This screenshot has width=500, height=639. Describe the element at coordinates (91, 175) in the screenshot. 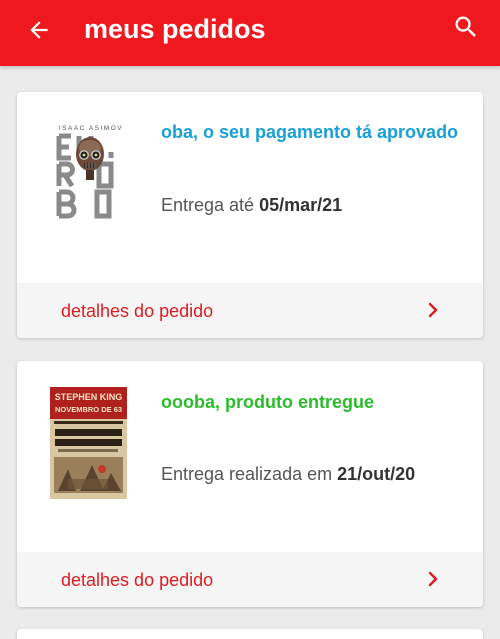

I see `book-cover-eu-robo: ISAAC ASIMOV` at that location.